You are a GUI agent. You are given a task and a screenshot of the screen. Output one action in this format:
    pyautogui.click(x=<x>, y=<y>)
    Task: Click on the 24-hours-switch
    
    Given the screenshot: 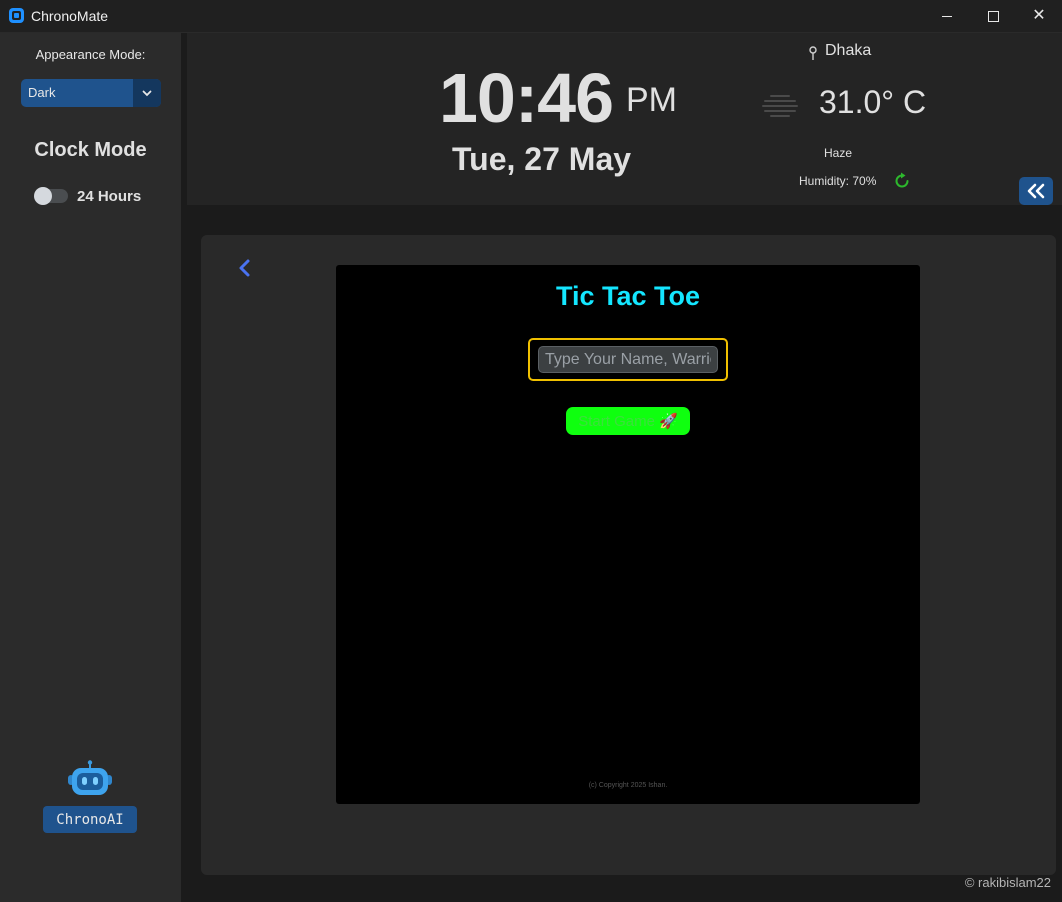 What is the action you would take?
    pyautogui.click(x=51, y=196)
    